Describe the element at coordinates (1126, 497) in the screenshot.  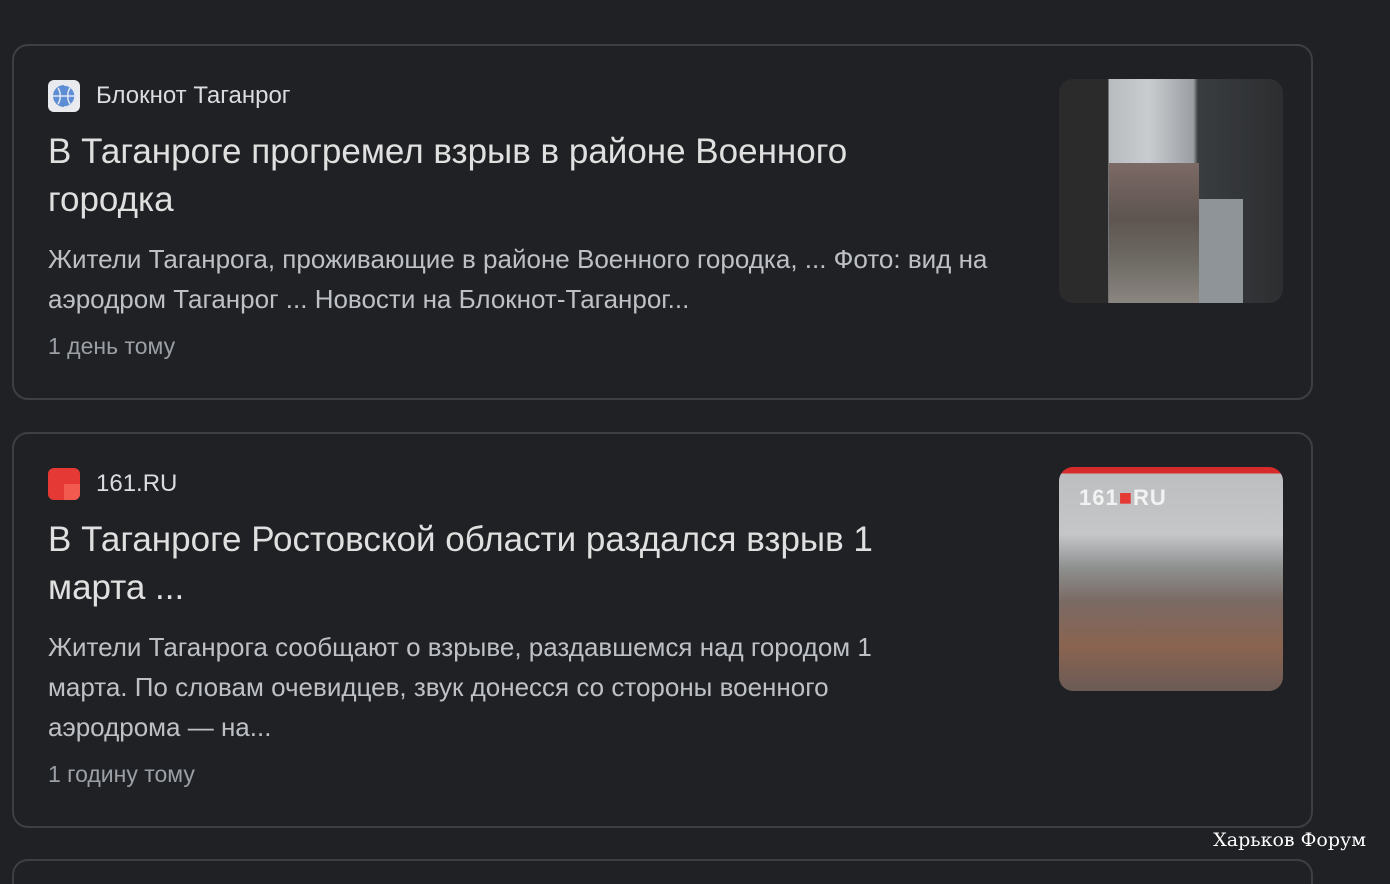
I see `thumbnail-logo-mark: ■` at that location.